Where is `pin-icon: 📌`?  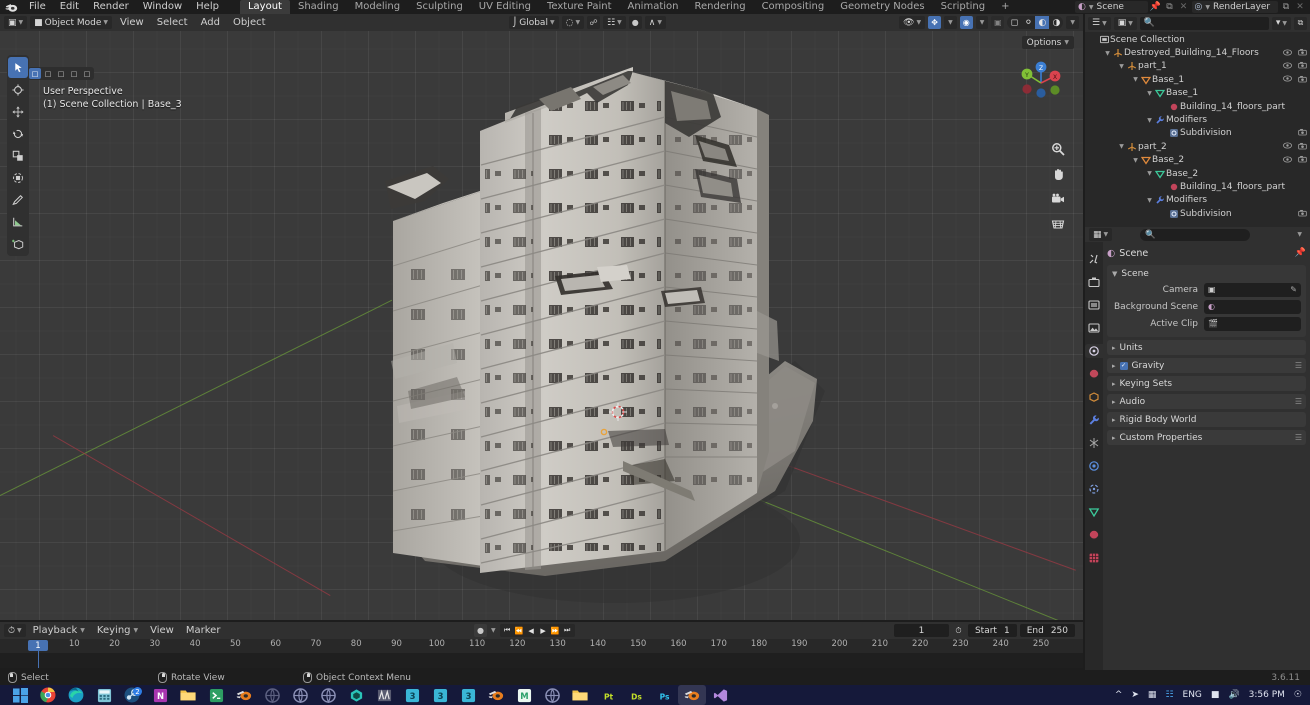
pin-icon: 📌 is located at coordinates (1156, 7).